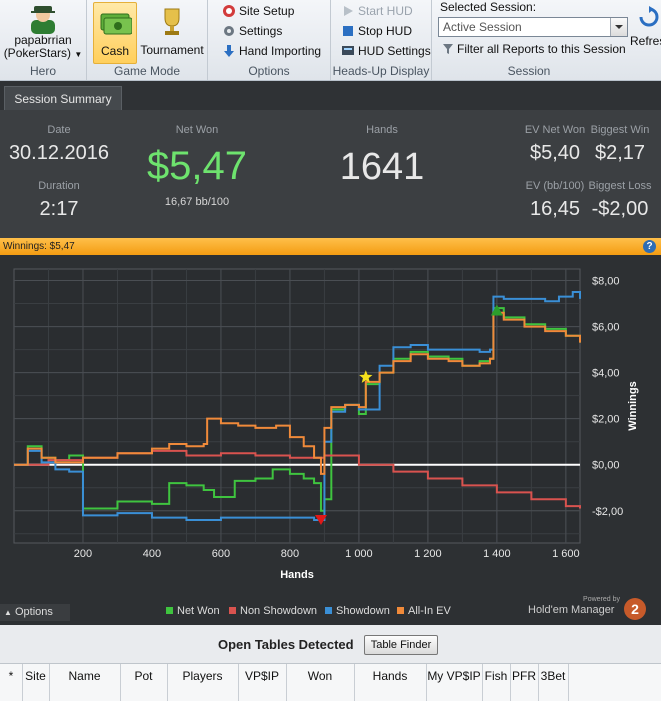 The height and width of the screenshot is (701, 661). What do you see at coordinates (357, 612) in the screenshot?
I see `legend-showdown: Showdown` at bounding box center [357, 612].